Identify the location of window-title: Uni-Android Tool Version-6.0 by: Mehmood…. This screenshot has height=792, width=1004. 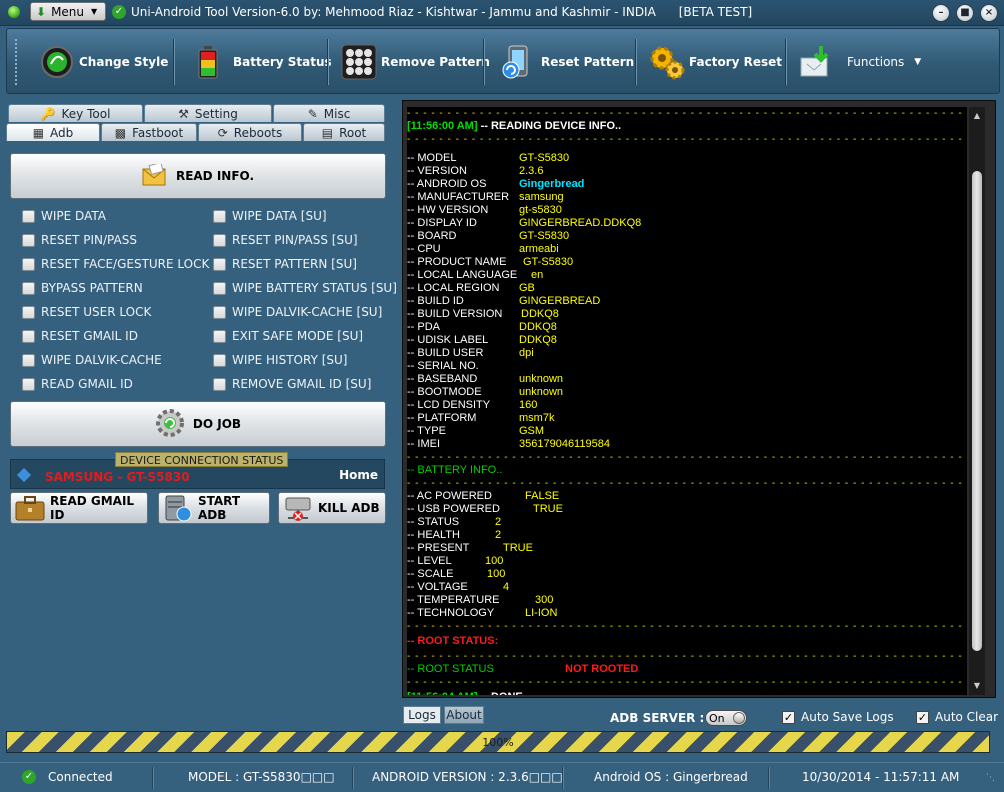
(442, 12).